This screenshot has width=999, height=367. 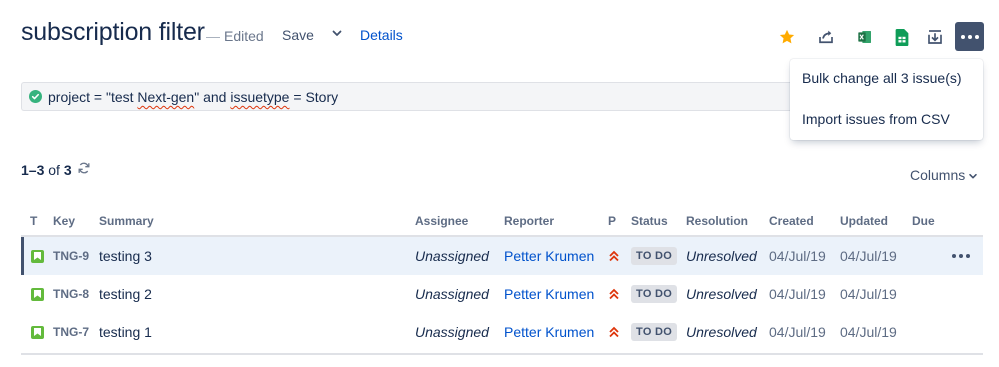 I want to click on issue-key-link: TNG-8, so click(x=71, y=294).